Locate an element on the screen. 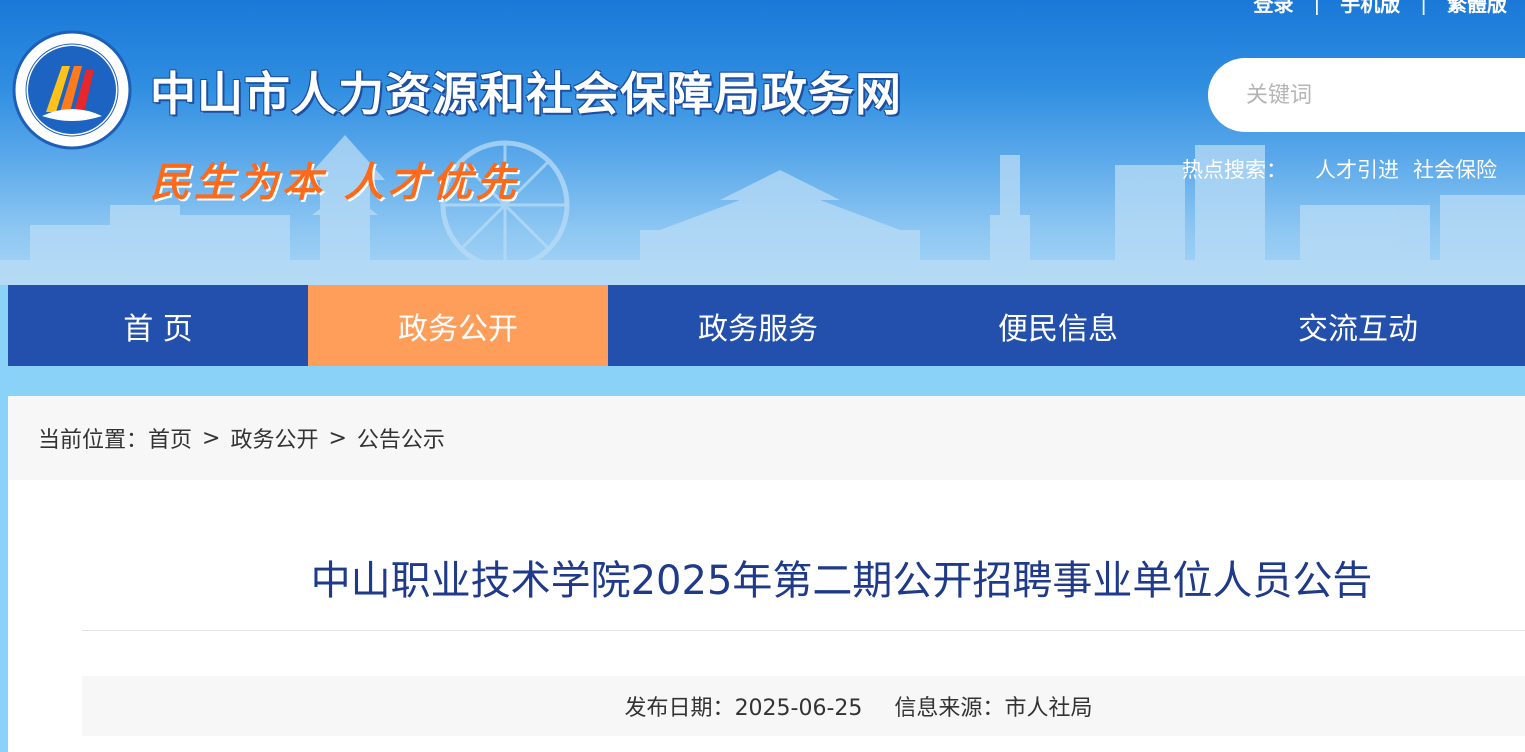 This screenshot has height=752, width=1525. hot-search: 热点搜索： 人才引进 社会保险 is located at coordinates (1339, 169).